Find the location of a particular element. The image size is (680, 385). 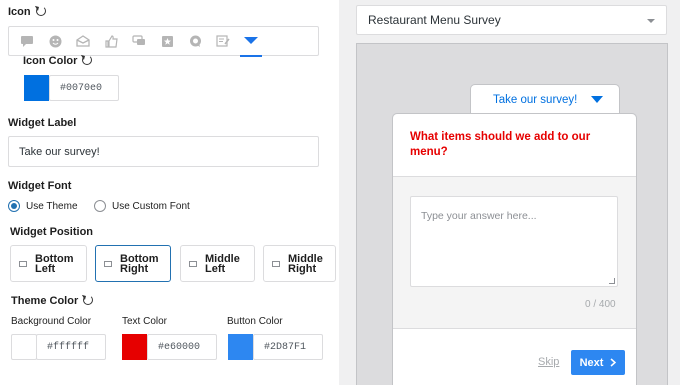

use-theme-radio: Use Theme is located at coordinates (43, 206).